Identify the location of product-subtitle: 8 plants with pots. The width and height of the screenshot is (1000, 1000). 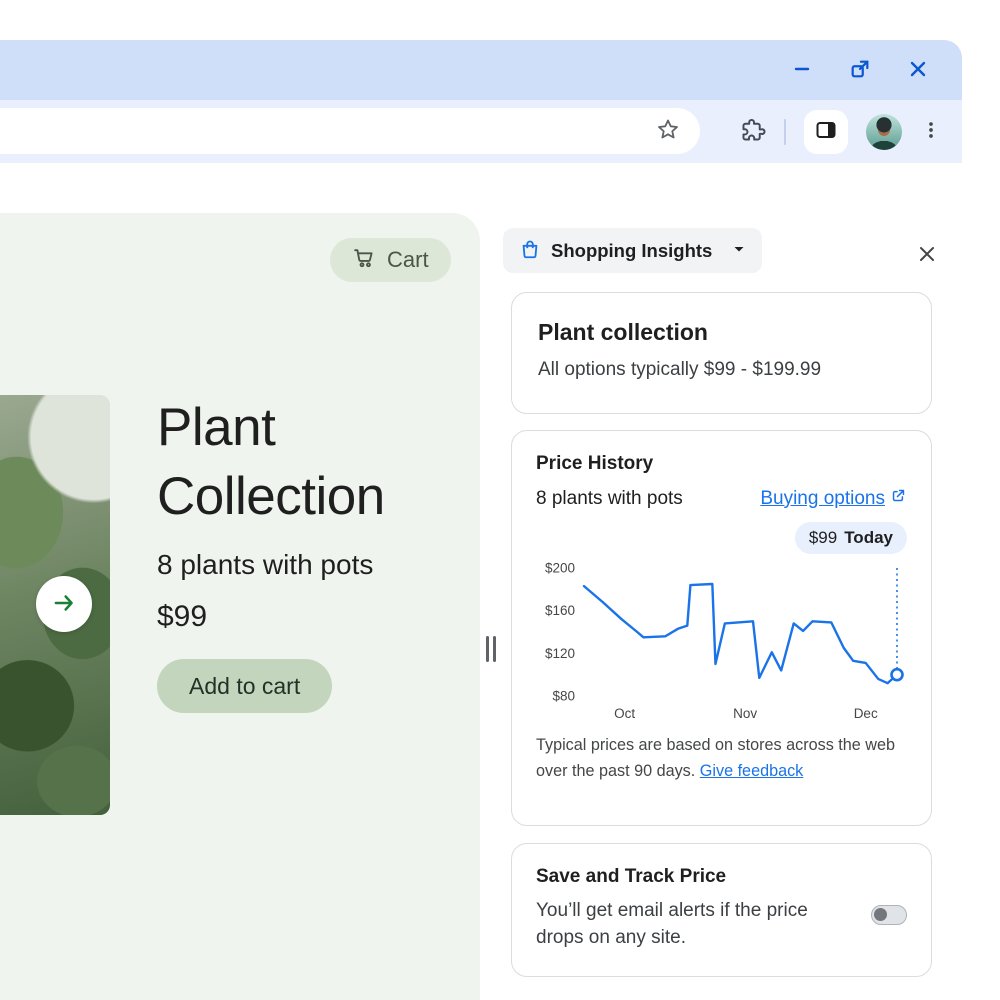
(265, 564).